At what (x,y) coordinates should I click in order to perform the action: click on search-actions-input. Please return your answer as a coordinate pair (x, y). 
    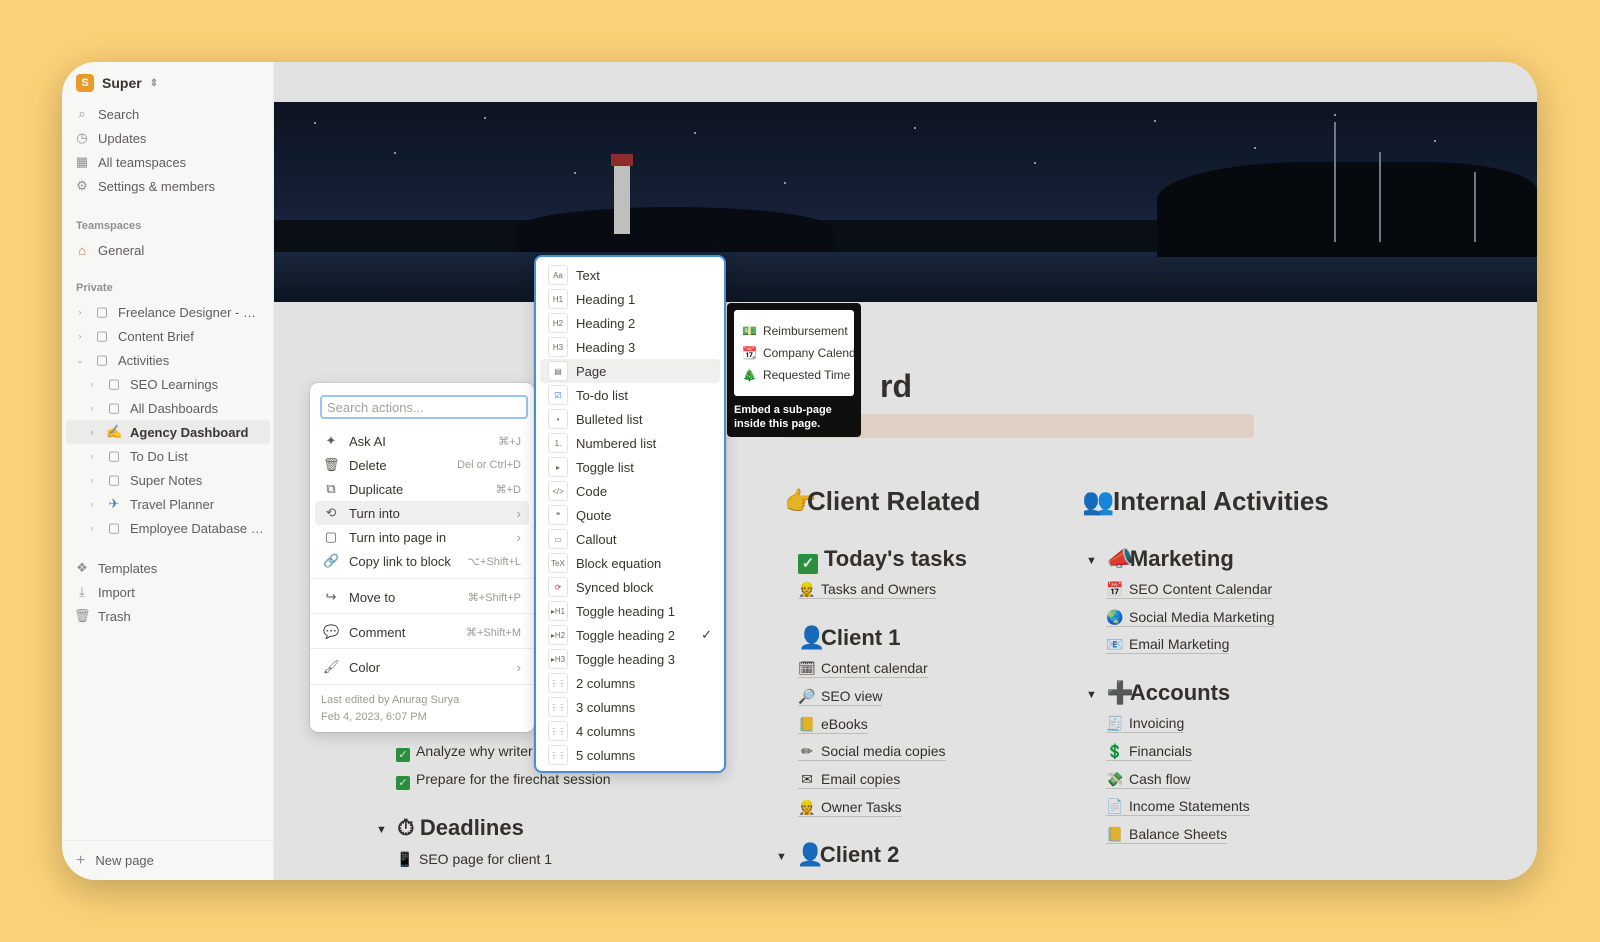
    Looking at the image, I should click on (424, 407).